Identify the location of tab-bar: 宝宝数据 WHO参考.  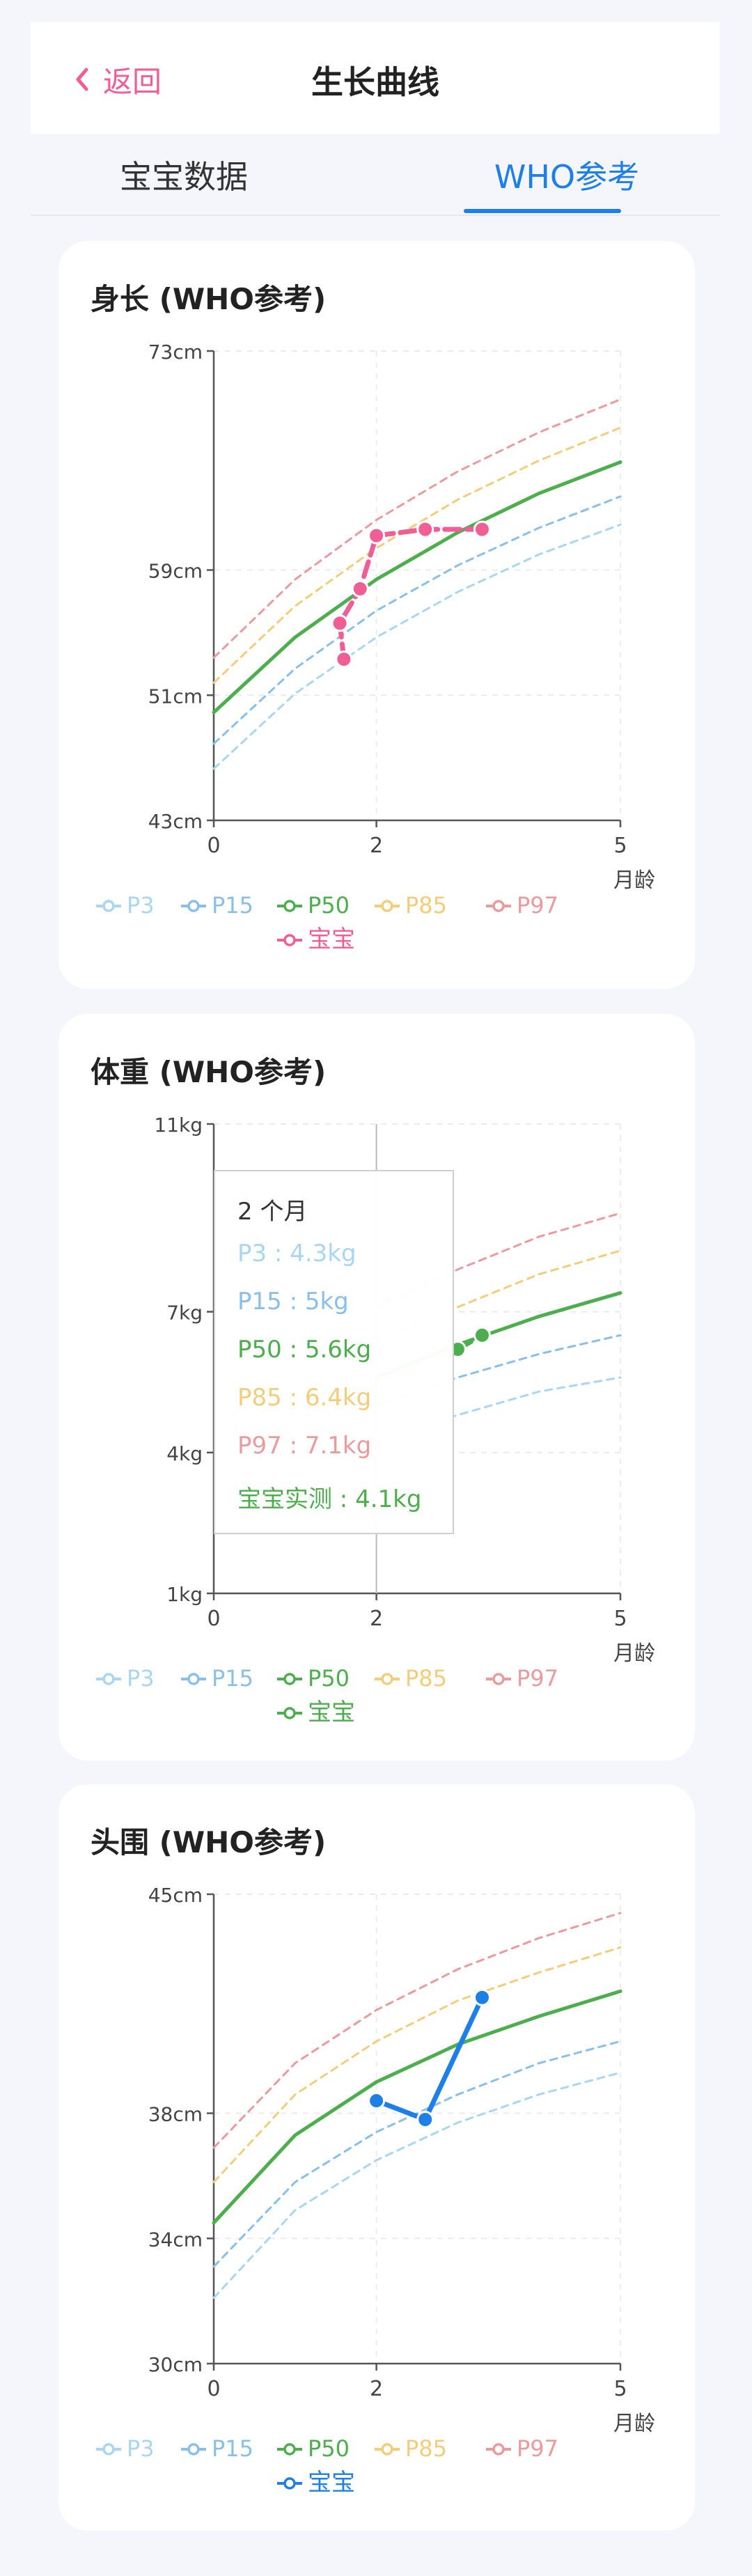
(375, 175).